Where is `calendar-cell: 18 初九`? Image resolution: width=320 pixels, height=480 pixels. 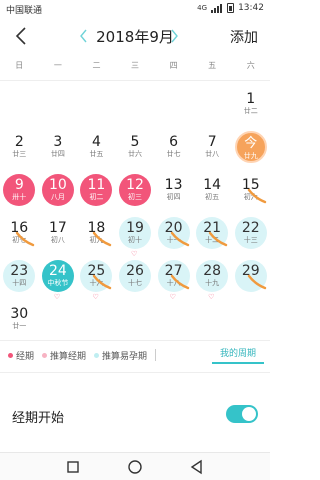 calendar-cell: 18 初九 is located at coordinates (96, 234).